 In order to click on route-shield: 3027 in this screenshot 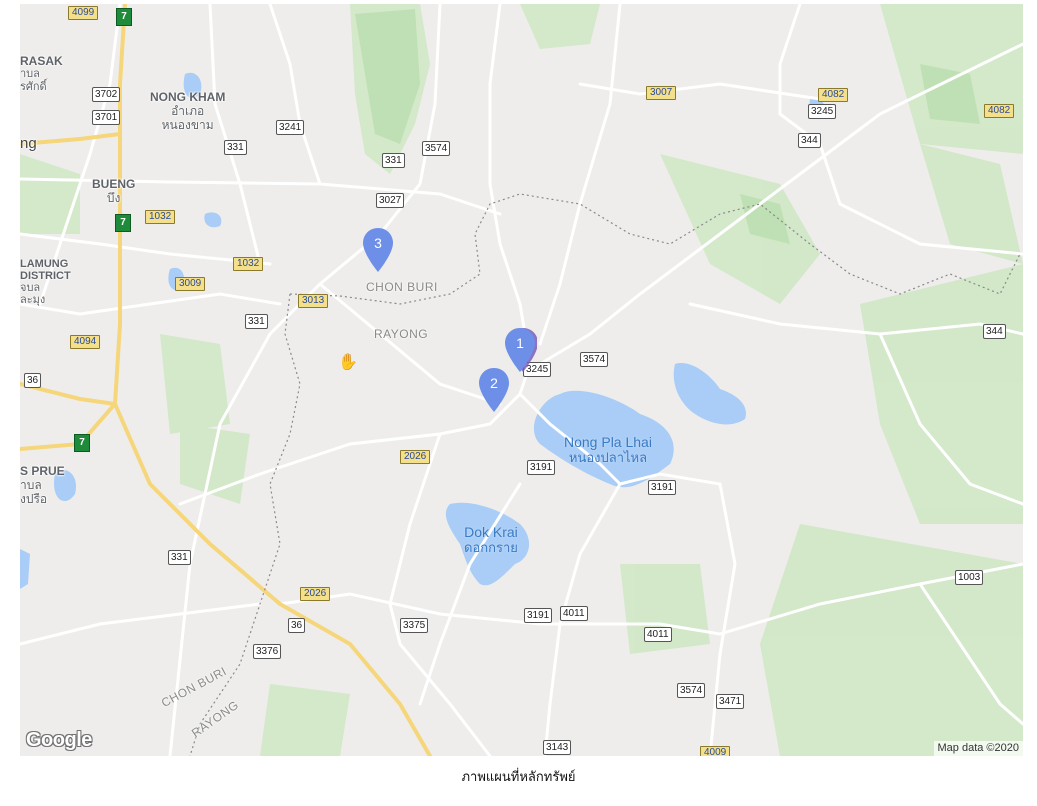, I will do `click(390, 200)`.